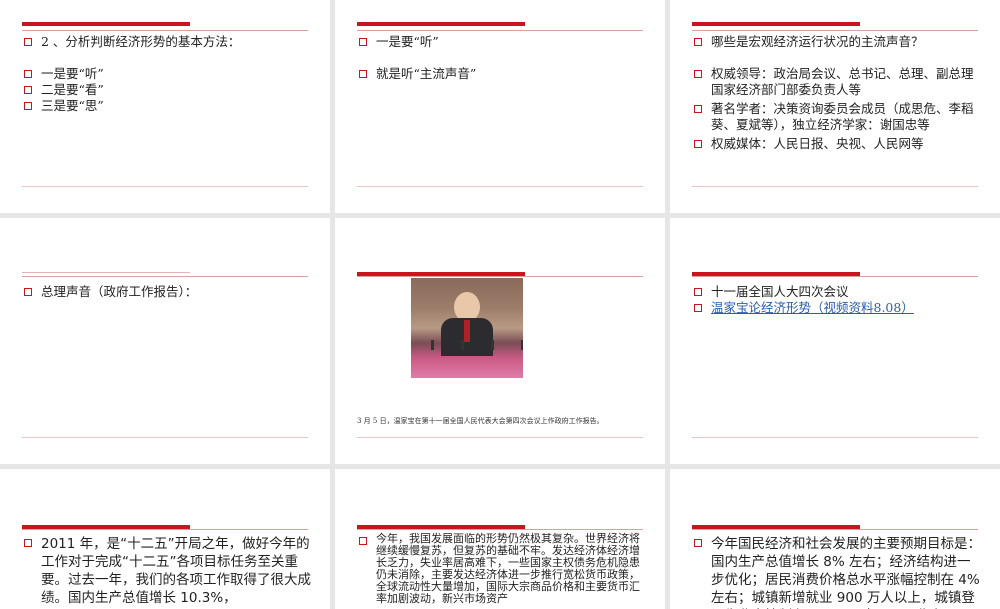 The width and height of the screenshot is (1000, 609). I want to click on slide-thumbnail-2: 一是要“听” 就是听“主流声音”, so click(500, 106).